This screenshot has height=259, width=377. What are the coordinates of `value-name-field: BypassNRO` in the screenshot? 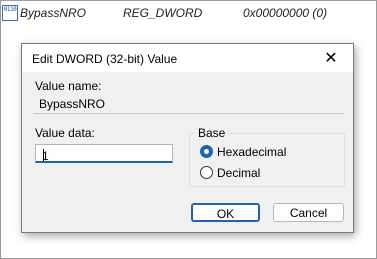 It's located at (189, 104).